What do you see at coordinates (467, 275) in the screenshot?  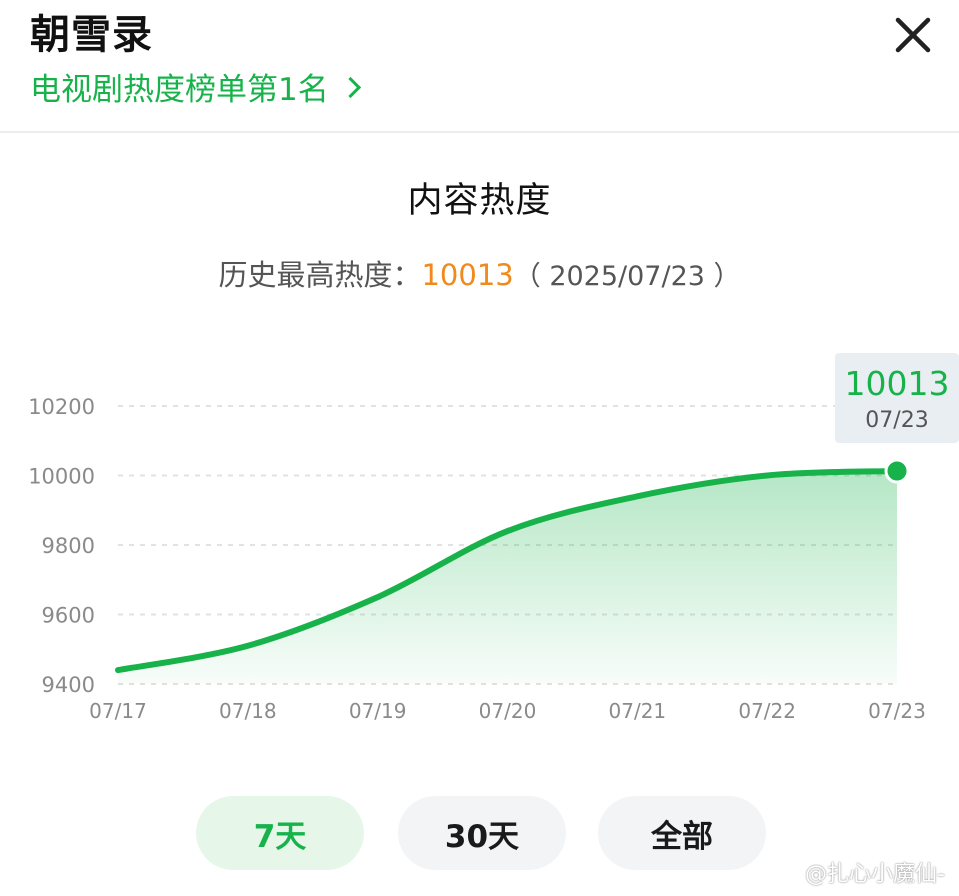 I see `peak-value: 10013` at bounding box center [467, 275].